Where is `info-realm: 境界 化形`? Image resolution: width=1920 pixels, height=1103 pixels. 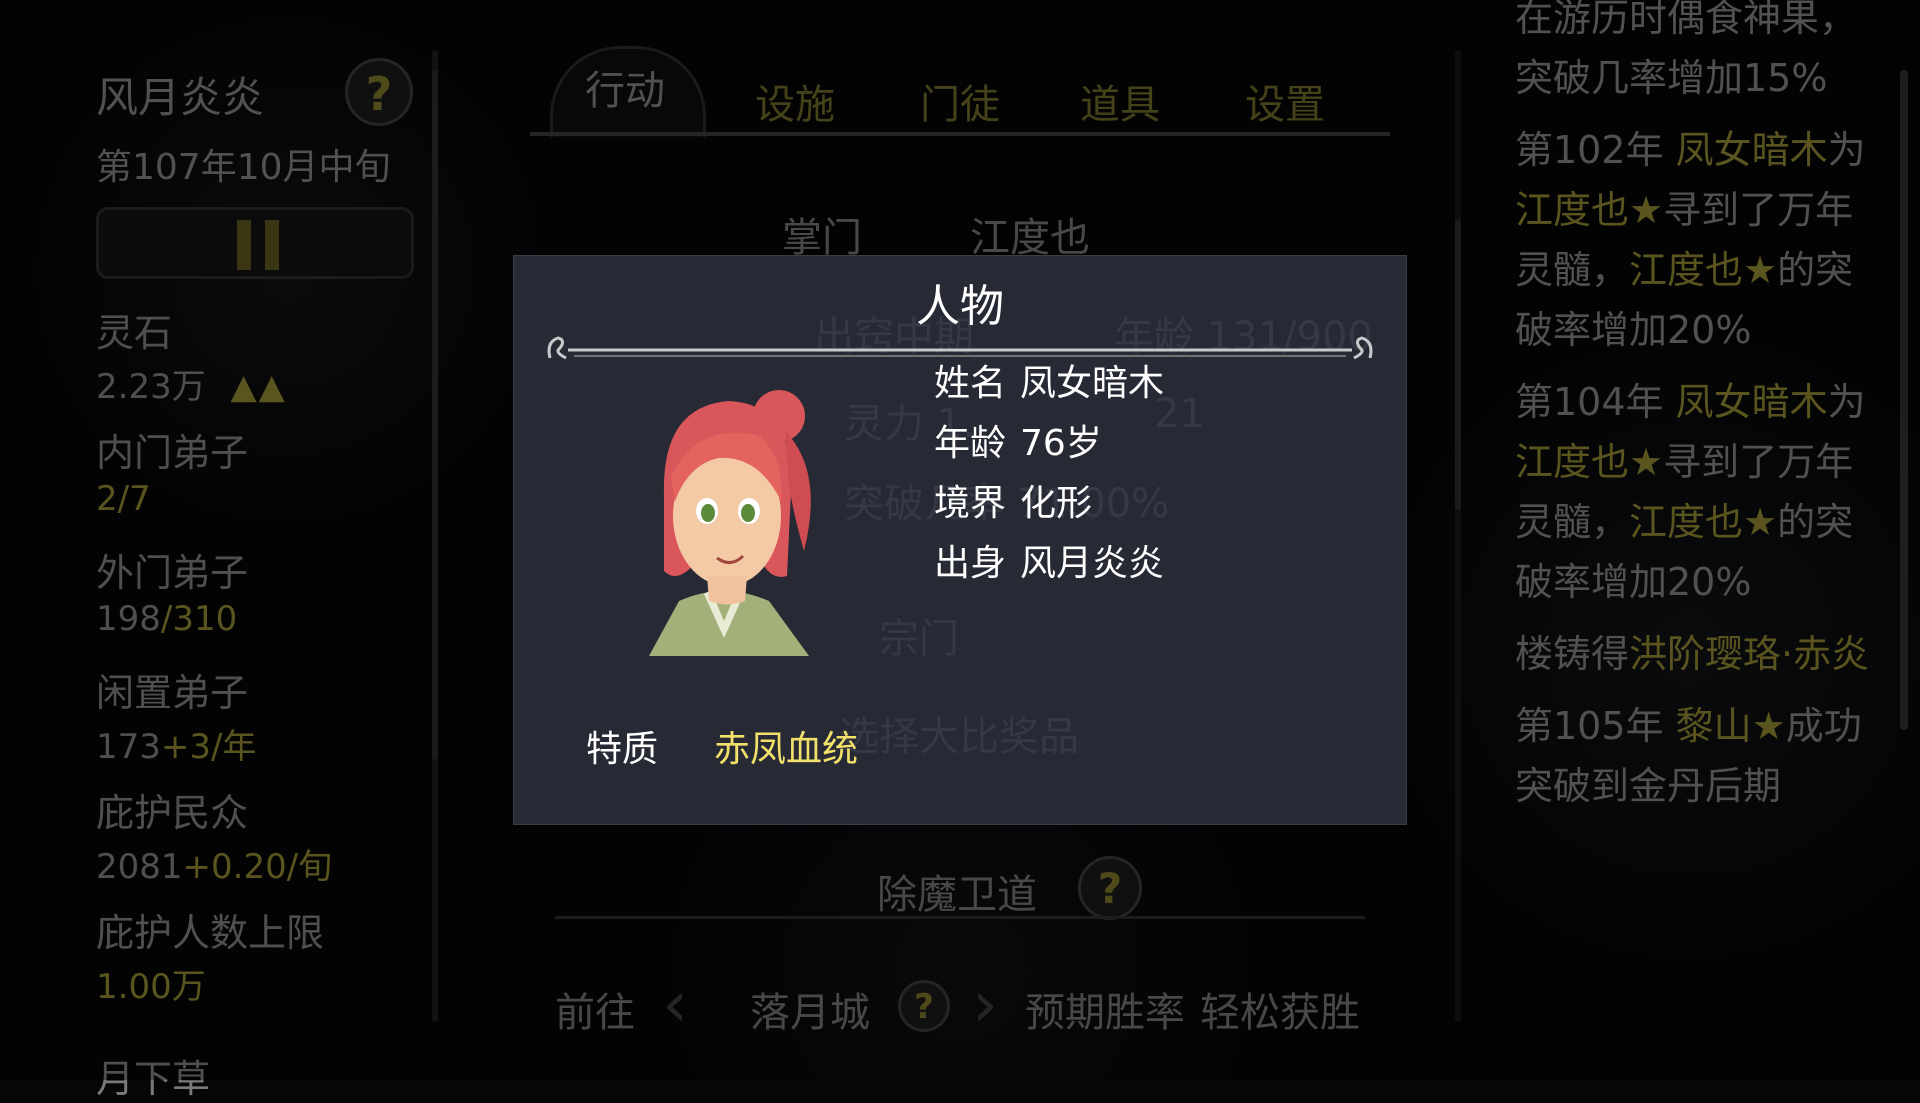 info-realm: 境界 化形 is located at coordinates (1013, 503).